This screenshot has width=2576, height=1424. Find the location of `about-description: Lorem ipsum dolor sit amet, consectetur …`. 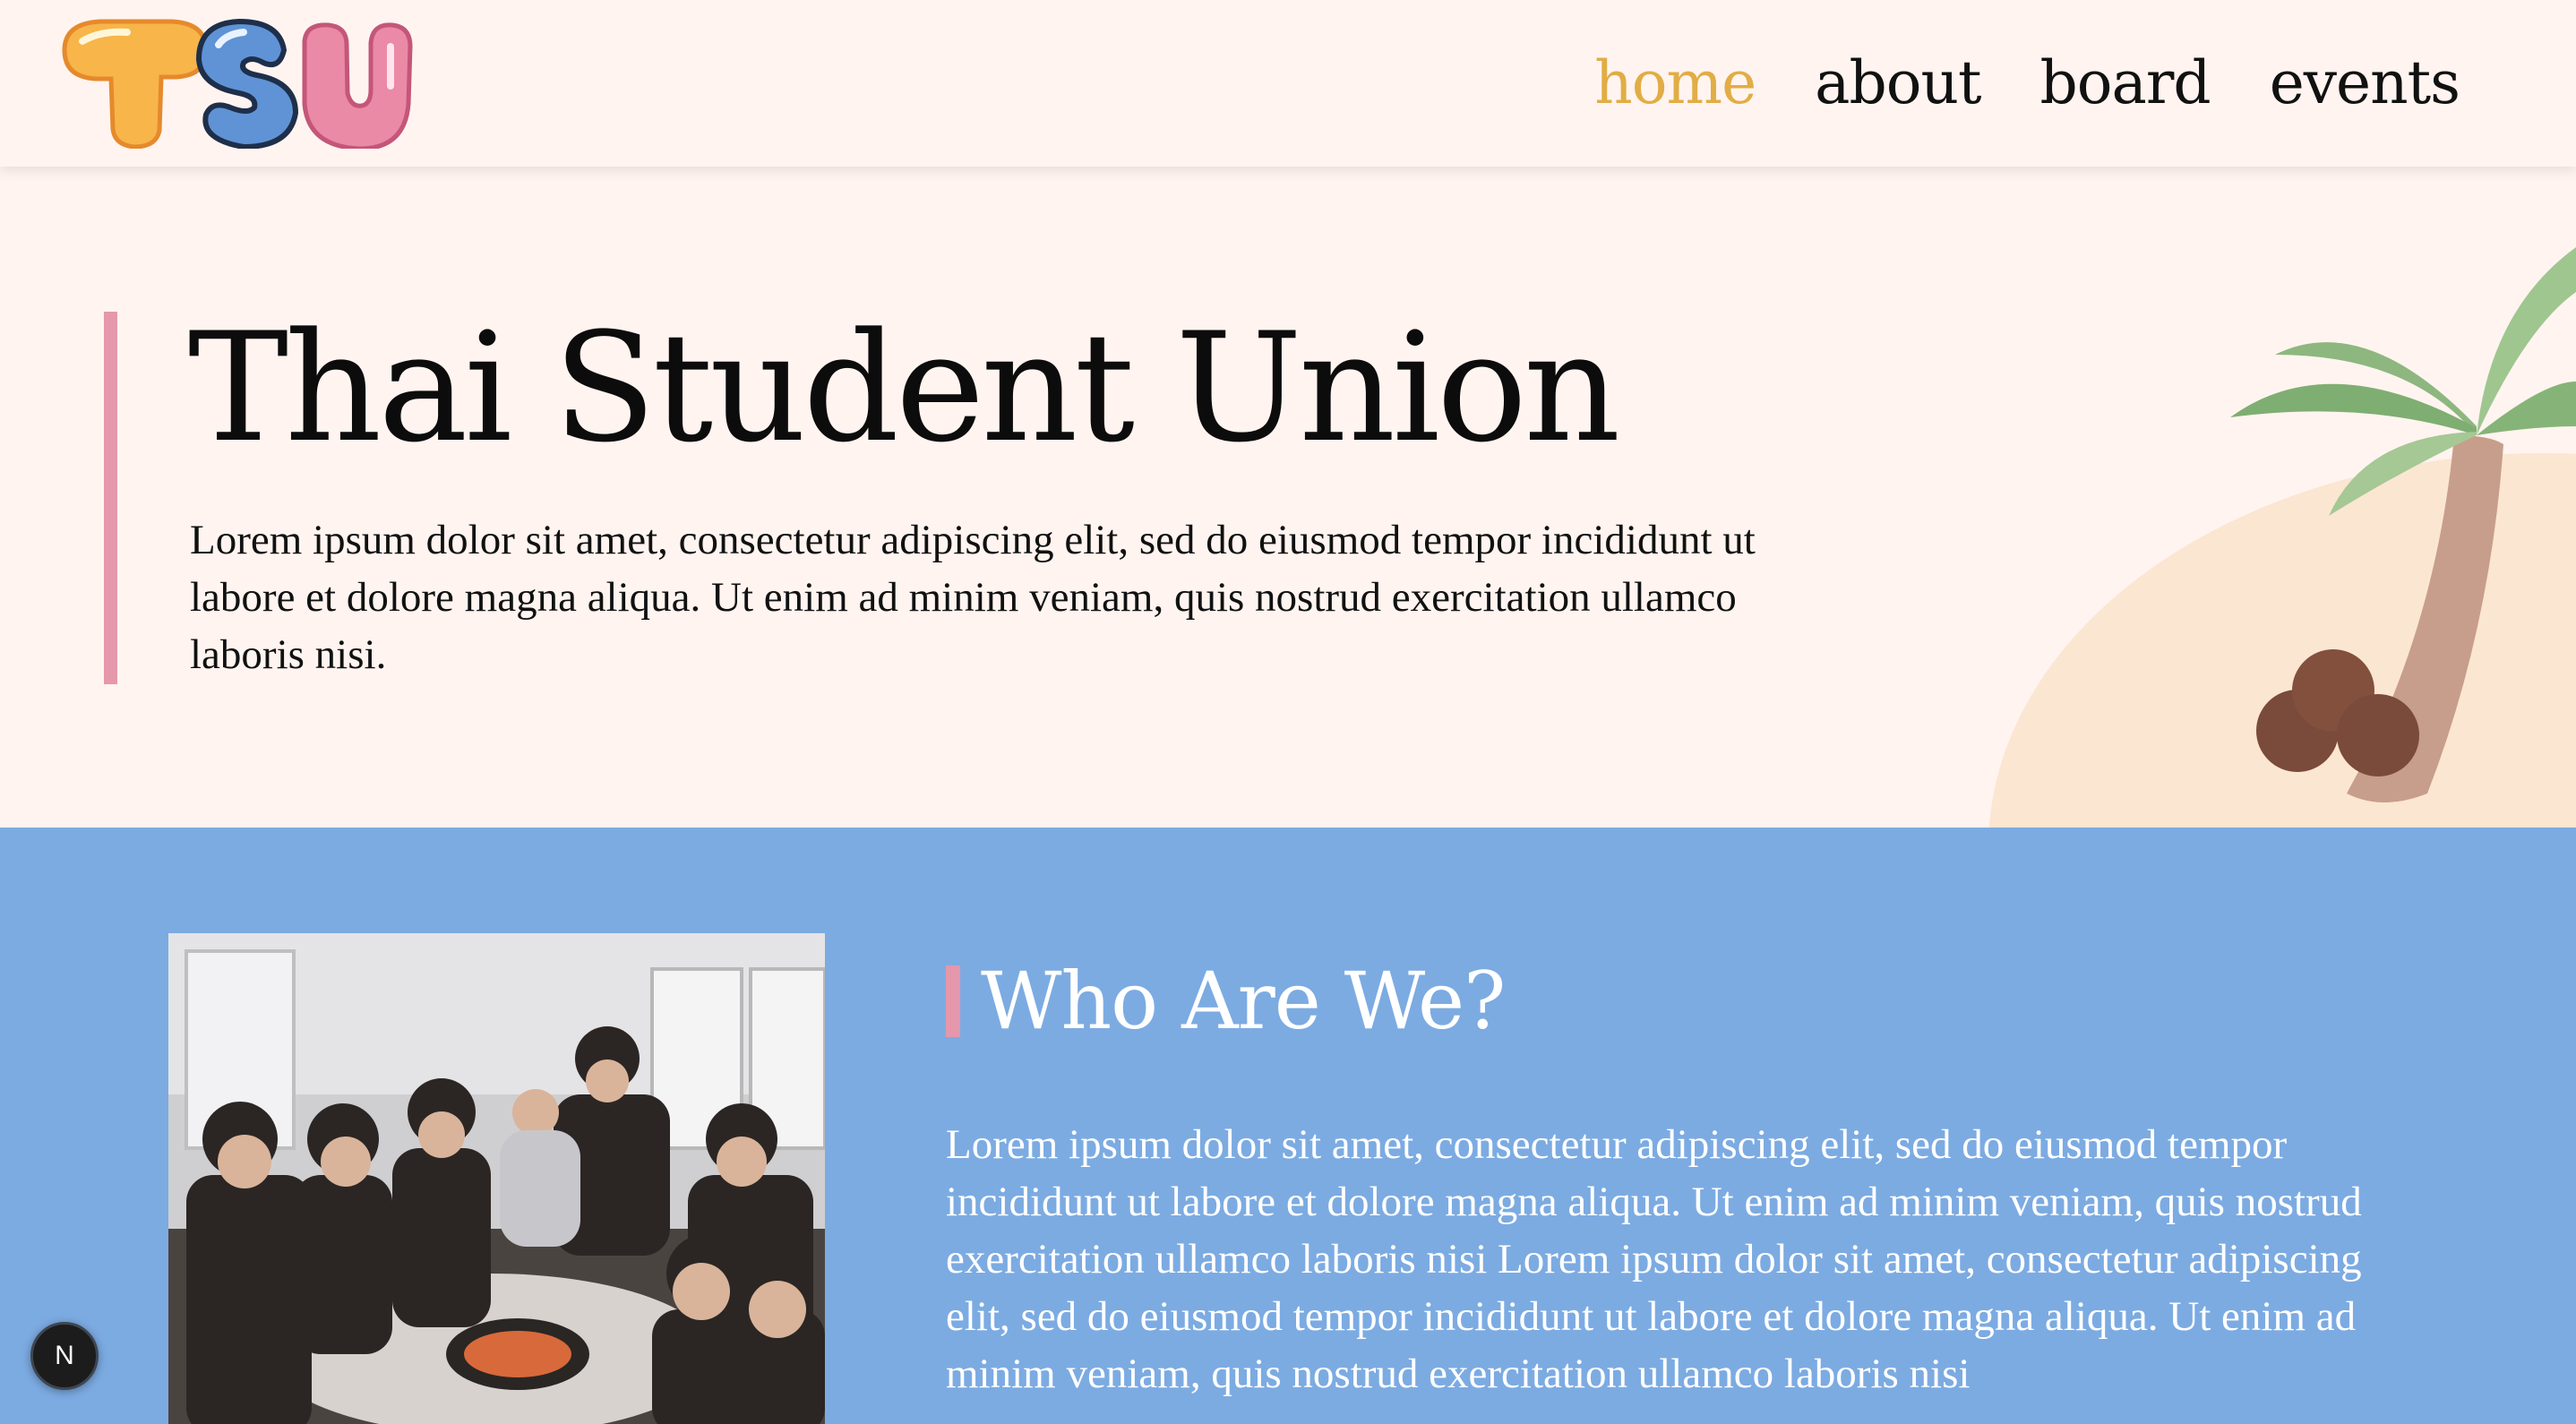

about-description: Lorem ipsum dolor sit amet, consectetur … is located at coordinates (1654, 1259).